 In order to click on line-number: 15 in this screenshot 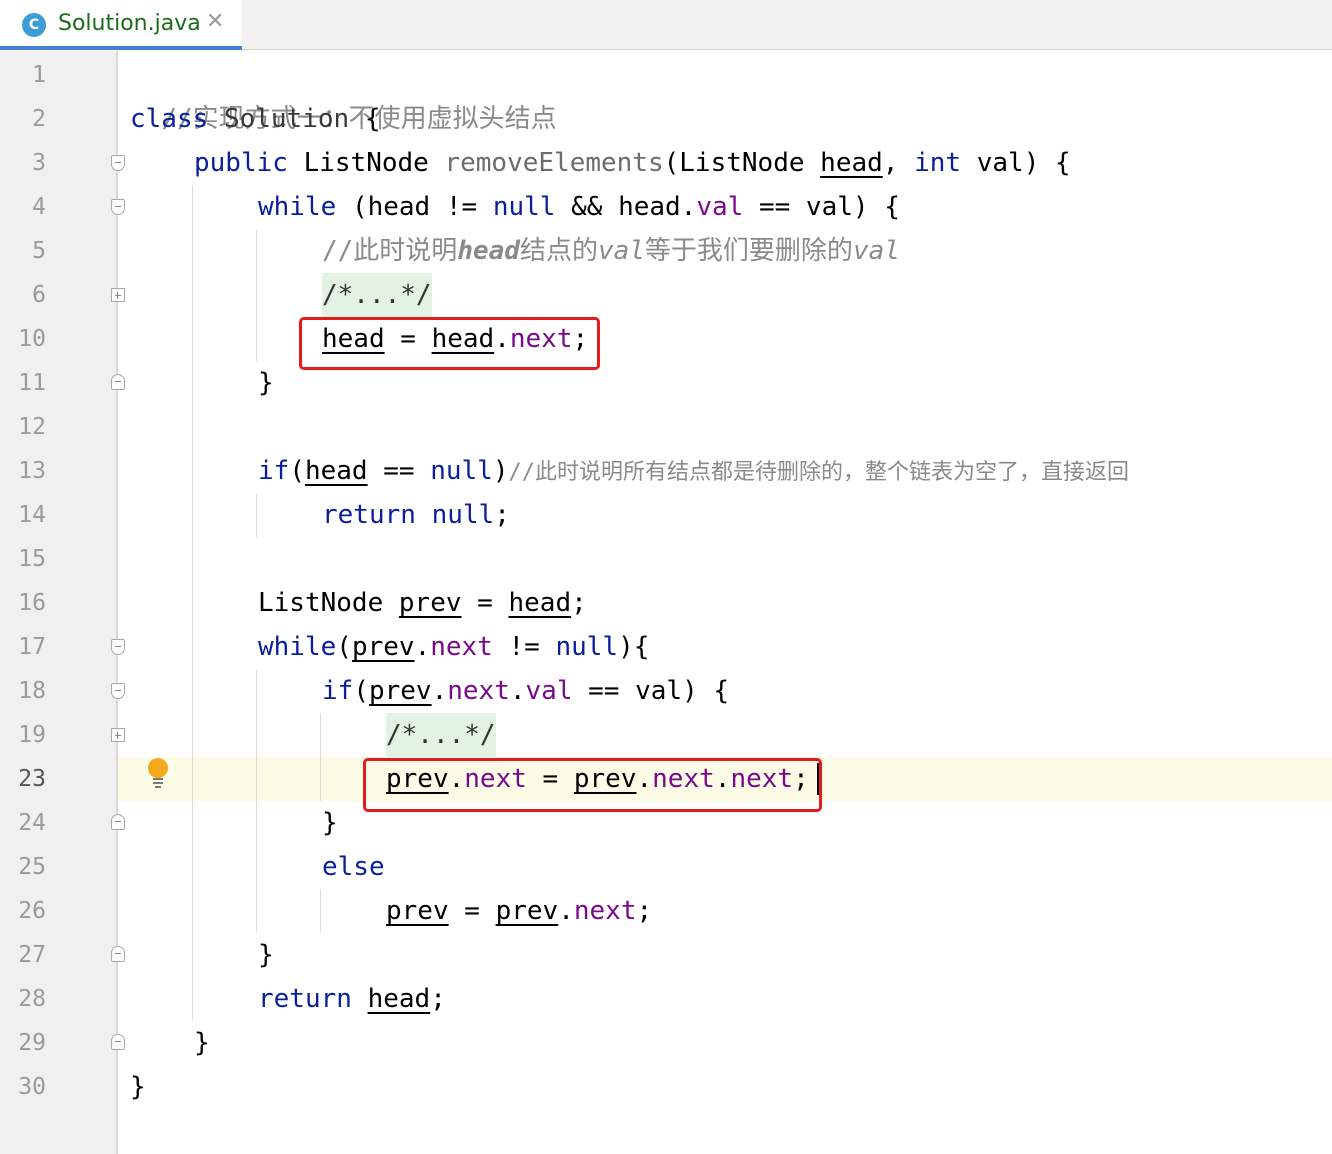, I will do `click(32, 559)`.